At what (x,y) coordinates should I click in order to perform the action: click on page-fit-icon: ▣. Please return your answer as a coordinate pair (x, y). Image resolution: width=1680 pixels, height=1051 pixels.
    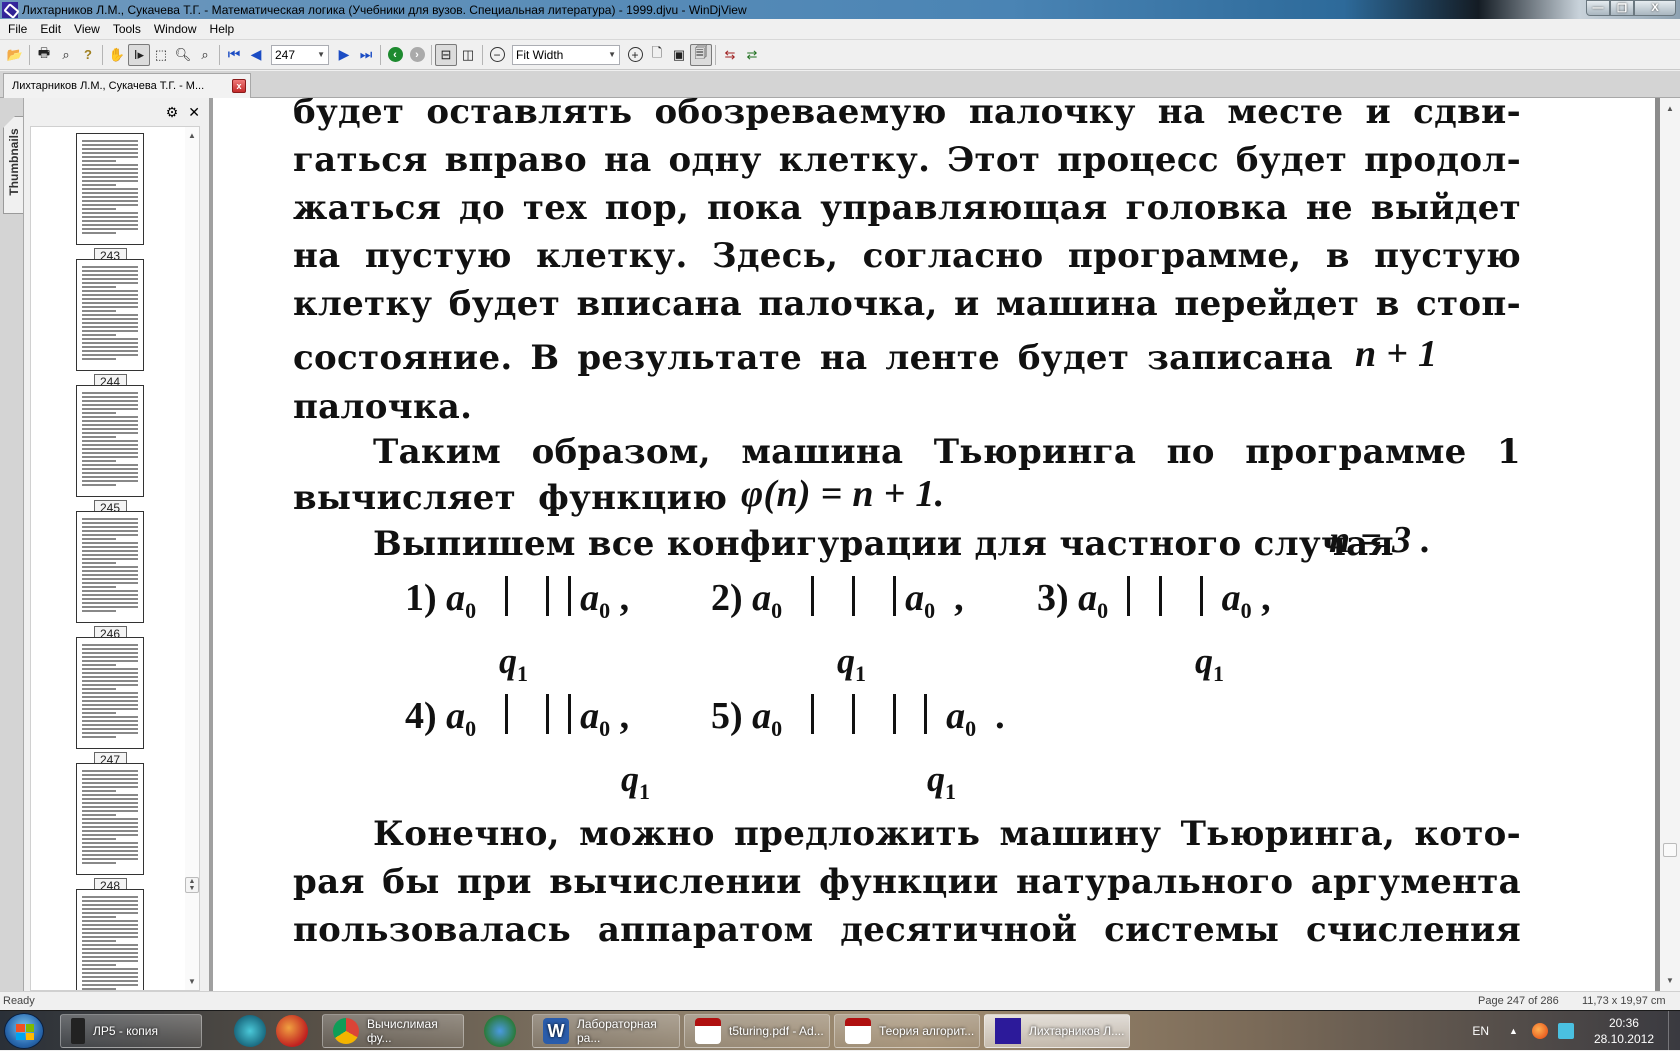
    Looking at the image, I should click on (679, 55).